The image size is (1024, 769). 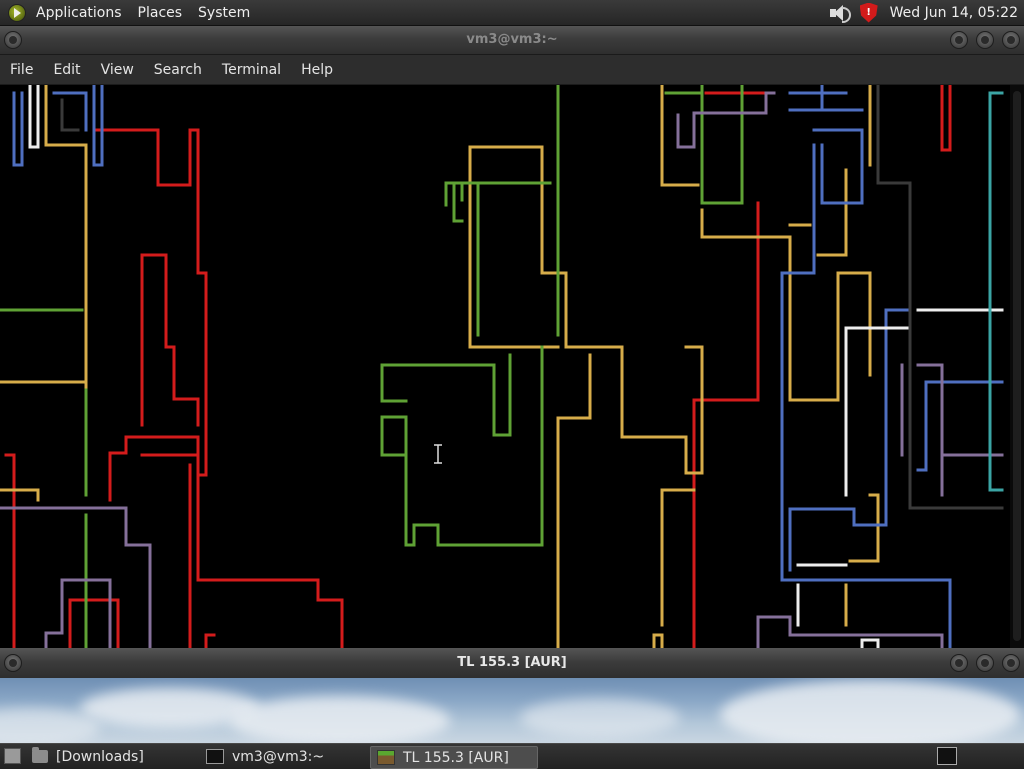 I want to click on applications-icon, so click(x=17, y=12).